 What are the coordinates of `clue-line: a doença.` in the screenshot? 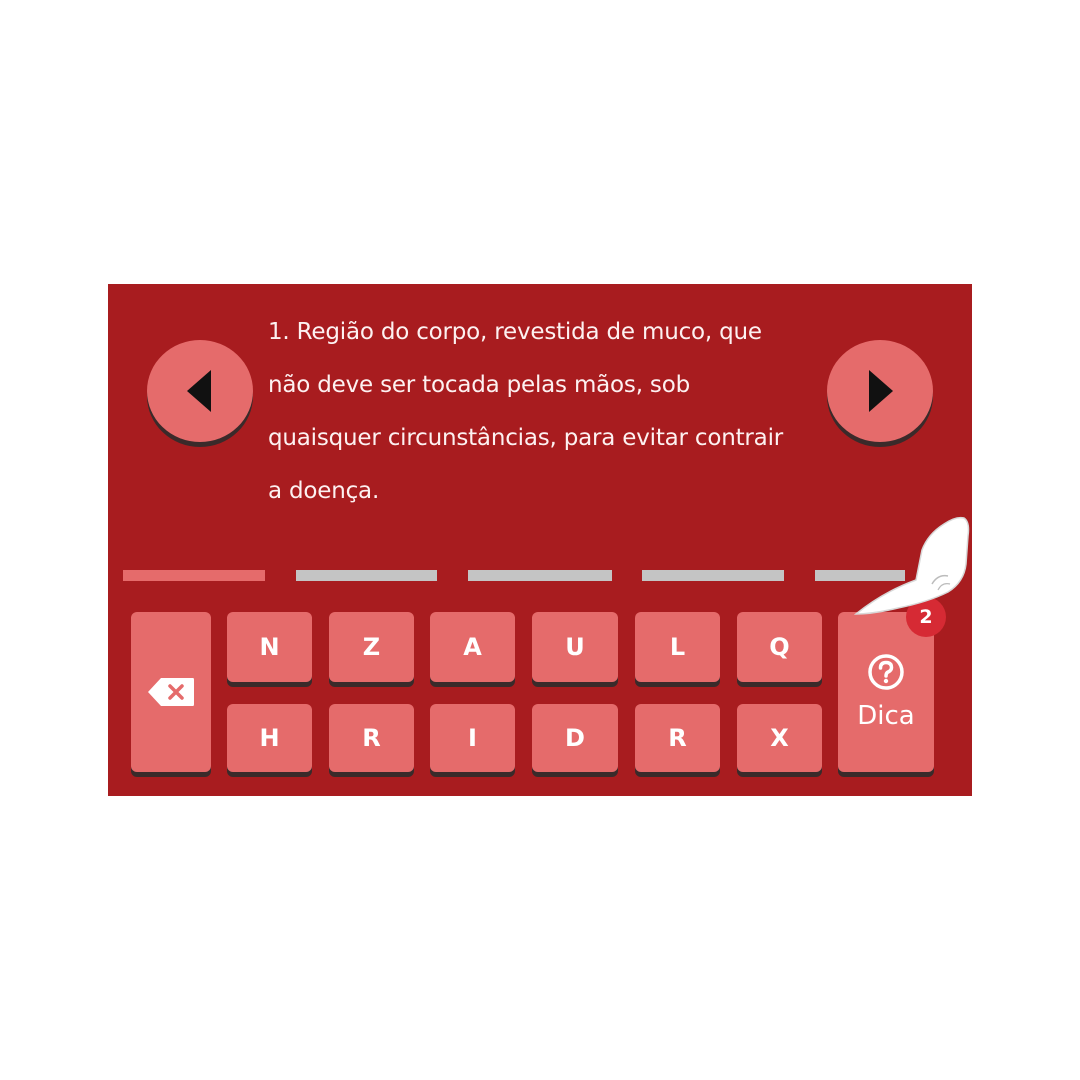 It's located at (324, 491).